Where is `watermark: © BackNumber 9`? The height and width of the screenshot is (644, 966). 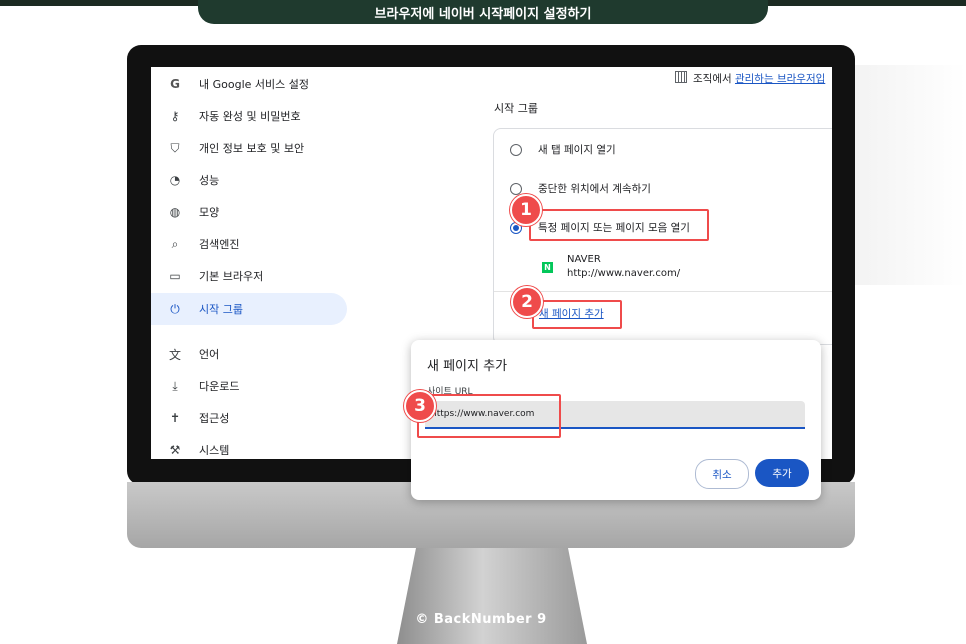
watermark: © BackNumber 9 is located at coordinates (483, 619).